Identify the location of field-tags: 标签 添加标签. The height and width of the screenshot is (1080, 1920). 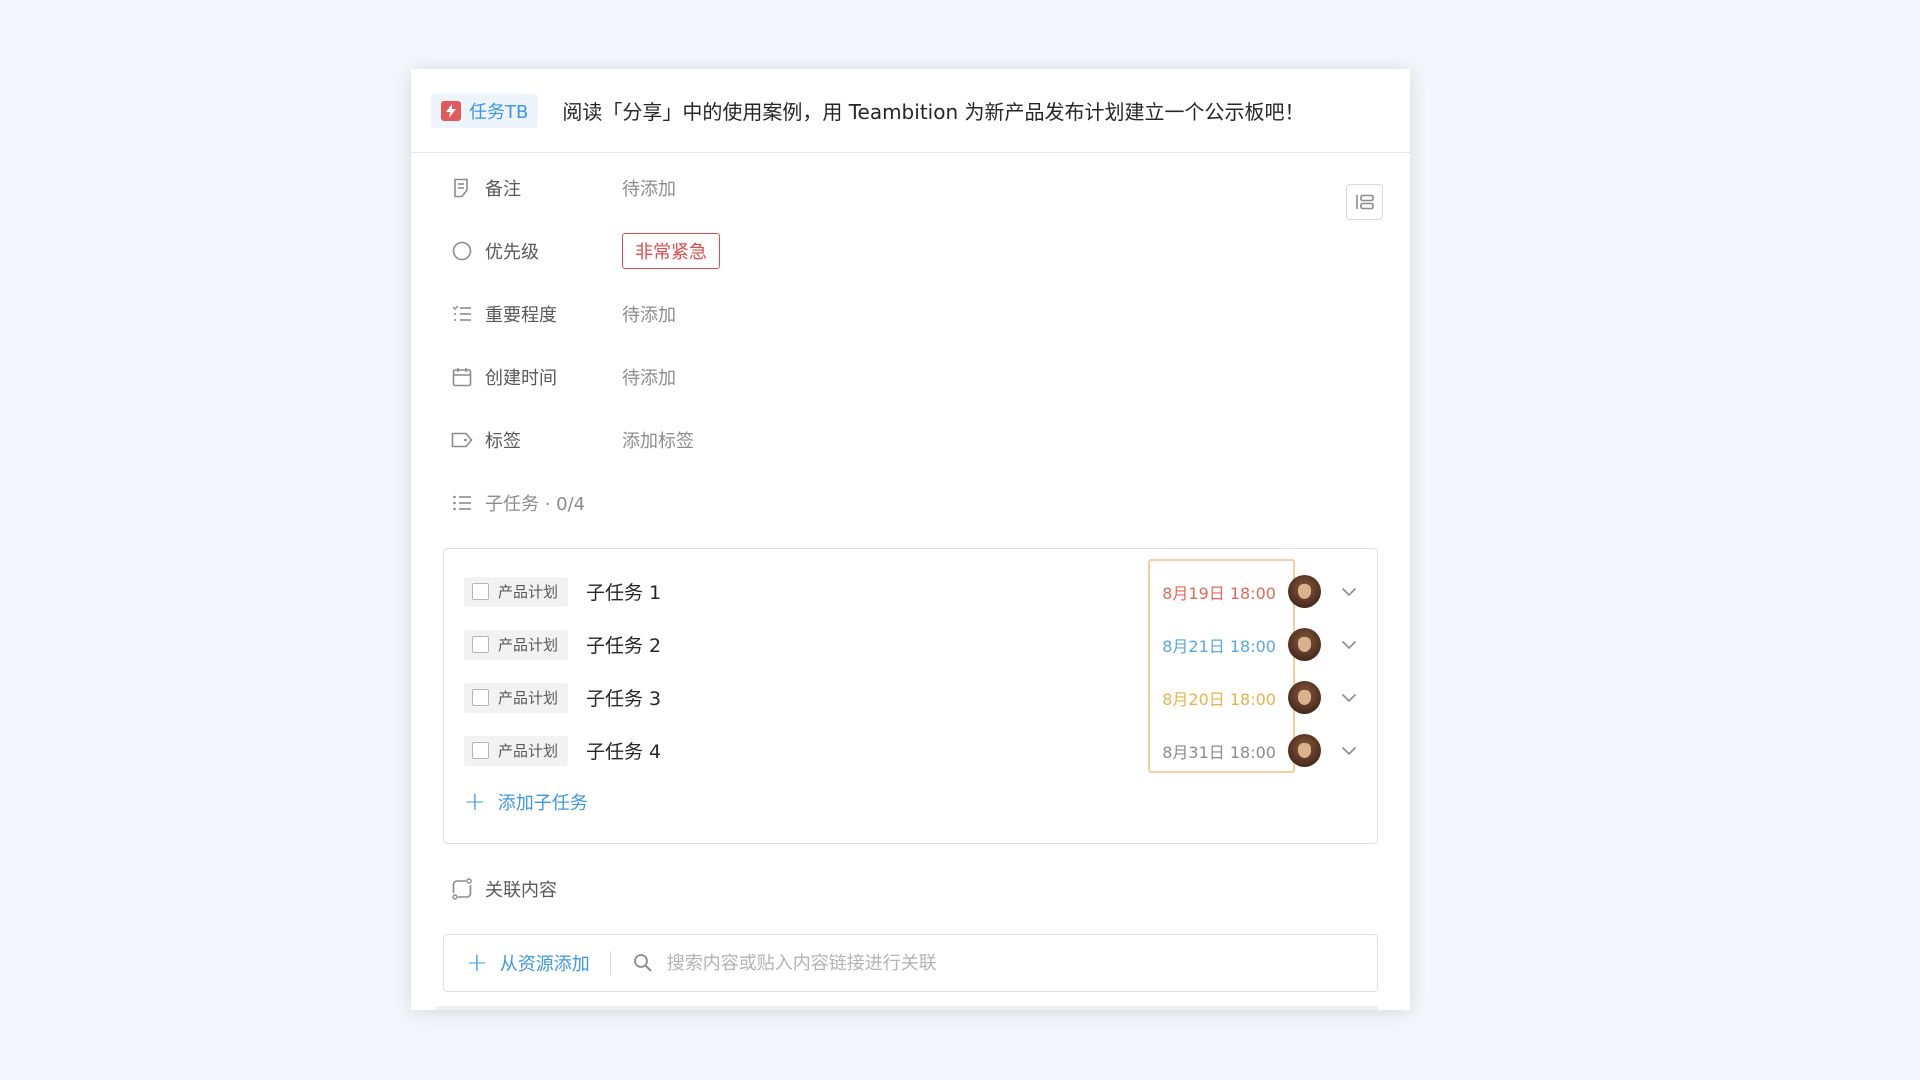
(910, 439).